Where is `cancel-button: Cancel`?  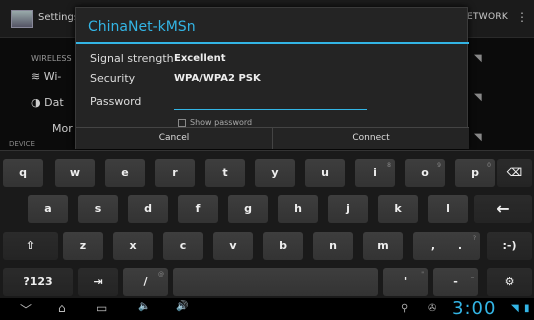 cancel-button: Cancel is located at coordinates (174, 138).